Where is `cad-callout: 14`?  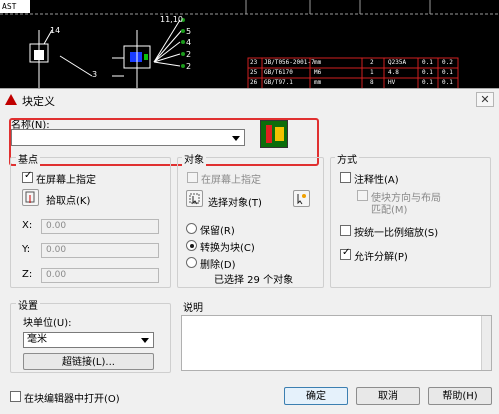 cad-callout: 14 is located at coordinates (55, 30).